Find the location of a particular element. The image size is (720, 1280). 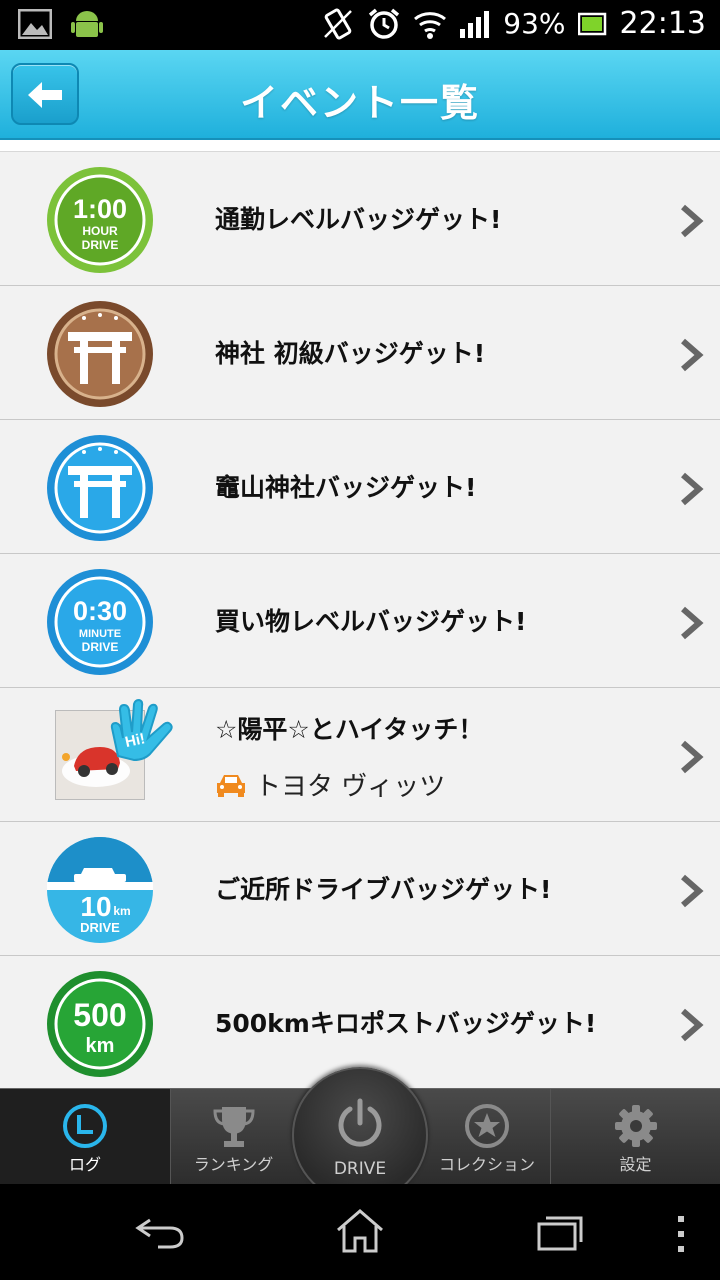

recents-nav-icon is located at coordinates (560, 1232).